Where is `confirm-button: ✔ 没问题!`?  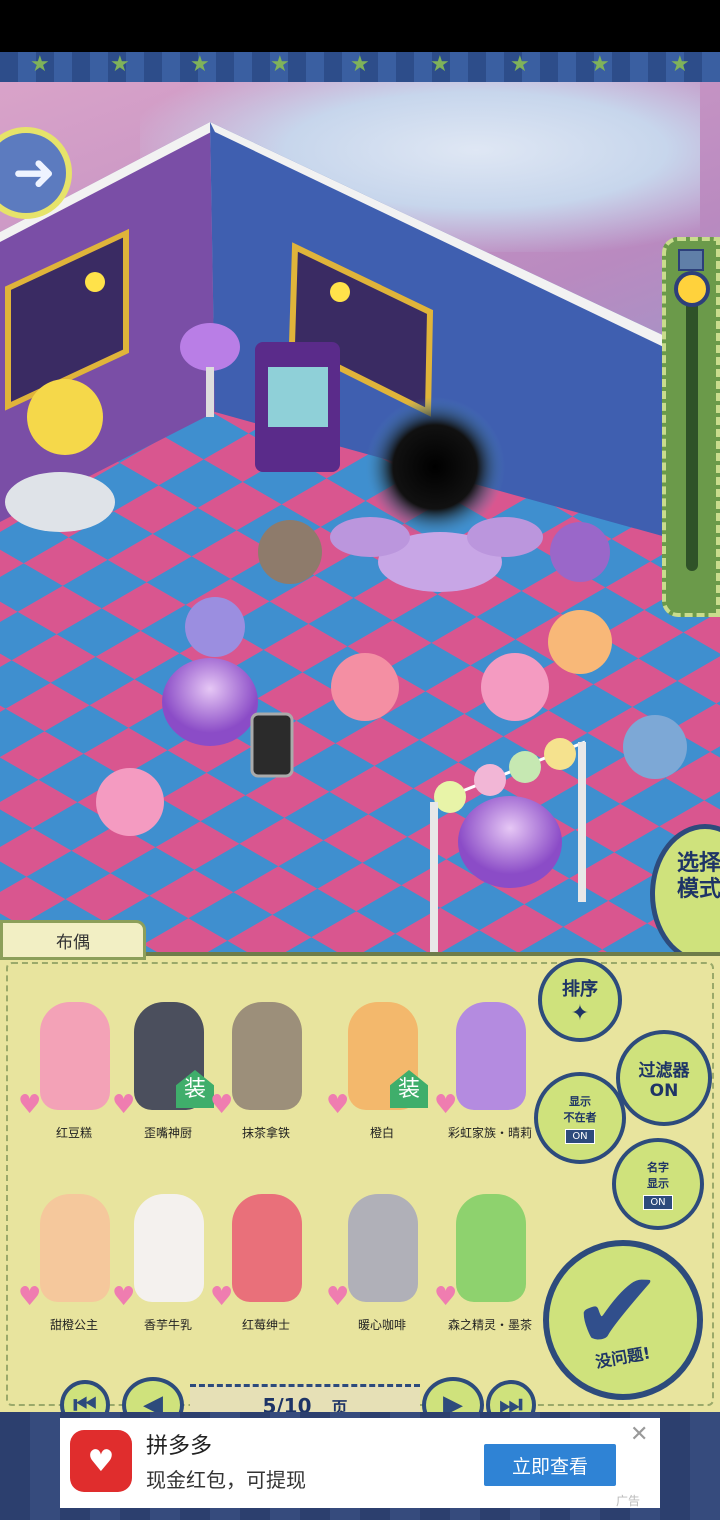 confirm-button: ✔ 没问题! is located at coordinates (623, 1320).